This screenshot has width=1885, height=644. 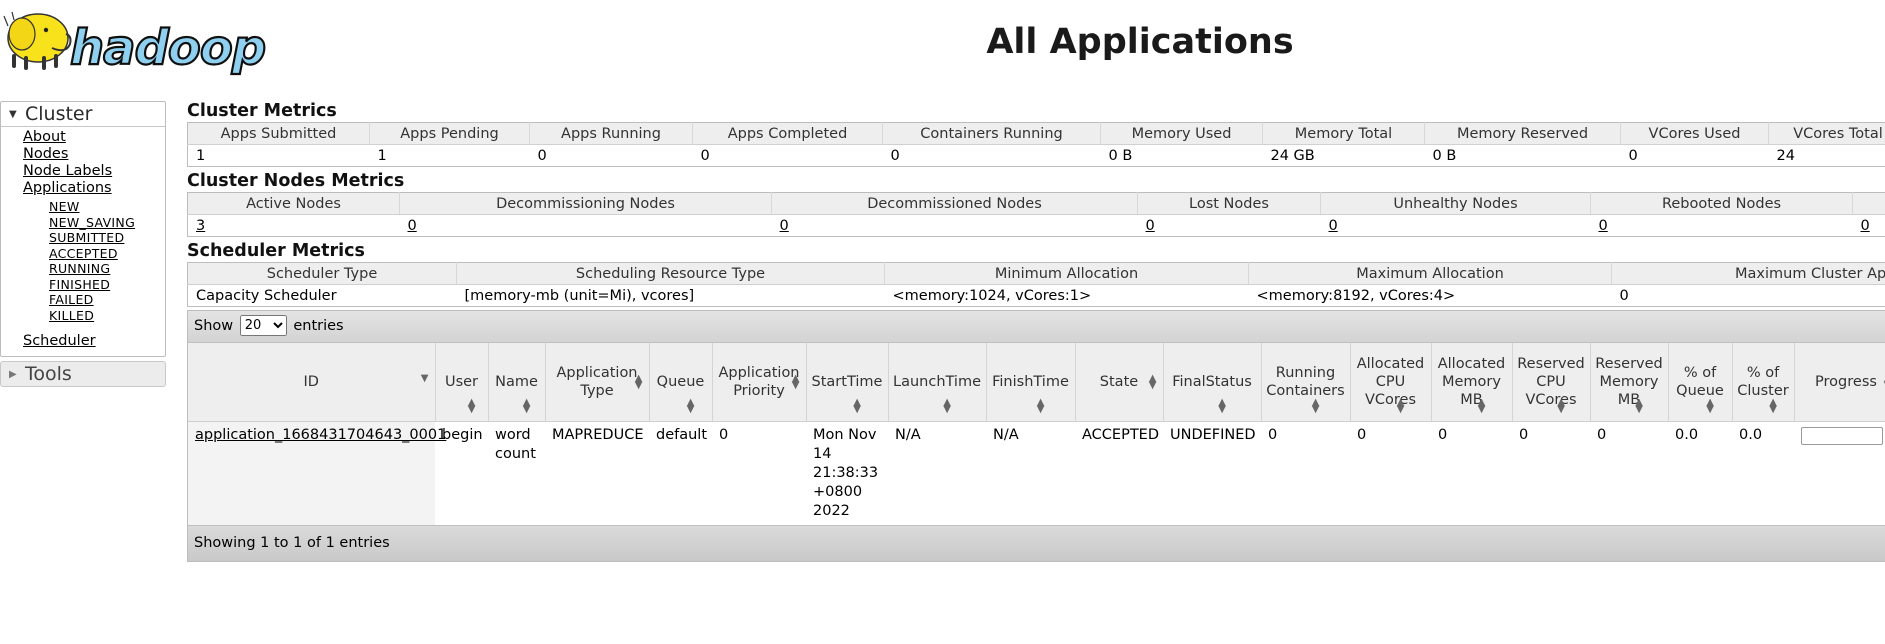 I want to click on col-header-pct-queue: % of Queue ▲ ▼, so click(x=1700, y=382).